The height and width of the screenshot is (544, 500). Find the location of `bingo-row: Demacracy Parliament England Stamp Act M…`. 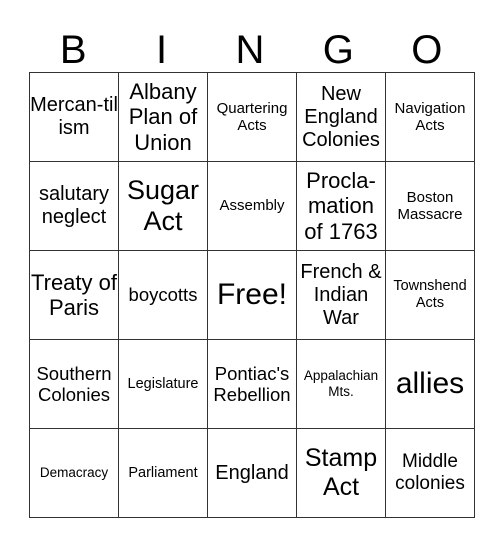

bingo-row: Demacracy Parliament England Stamp Act M… is located at coordinates (252, 473).